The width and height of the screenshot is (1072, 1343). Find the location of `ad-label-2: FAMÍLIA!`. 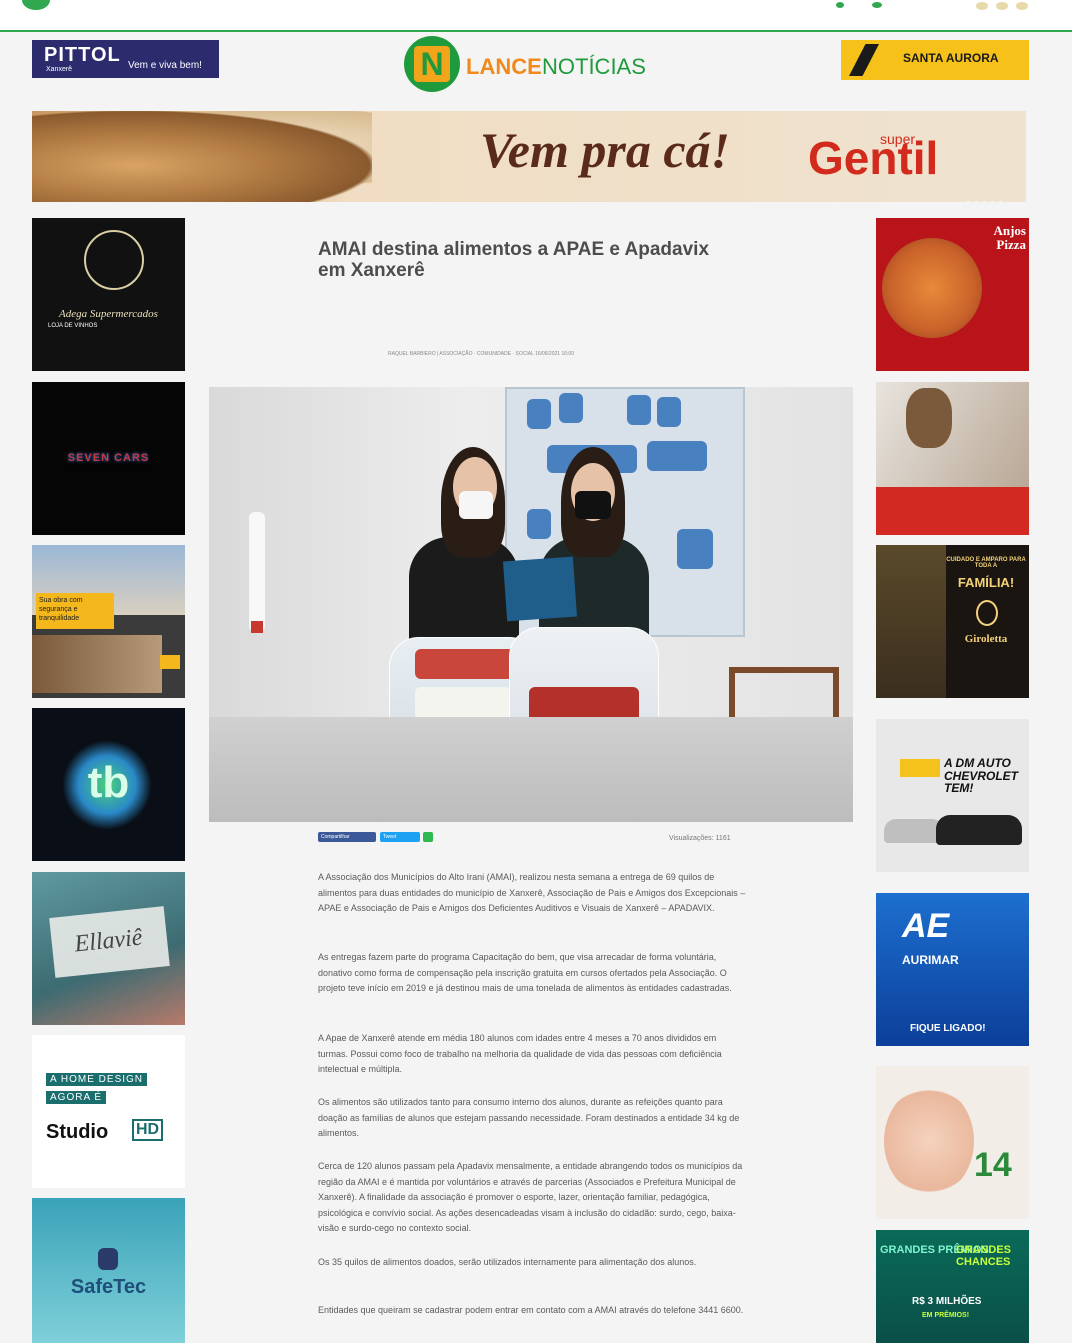

ad-label-2: FAMÍLIA! is located at coordinates (986, 582).